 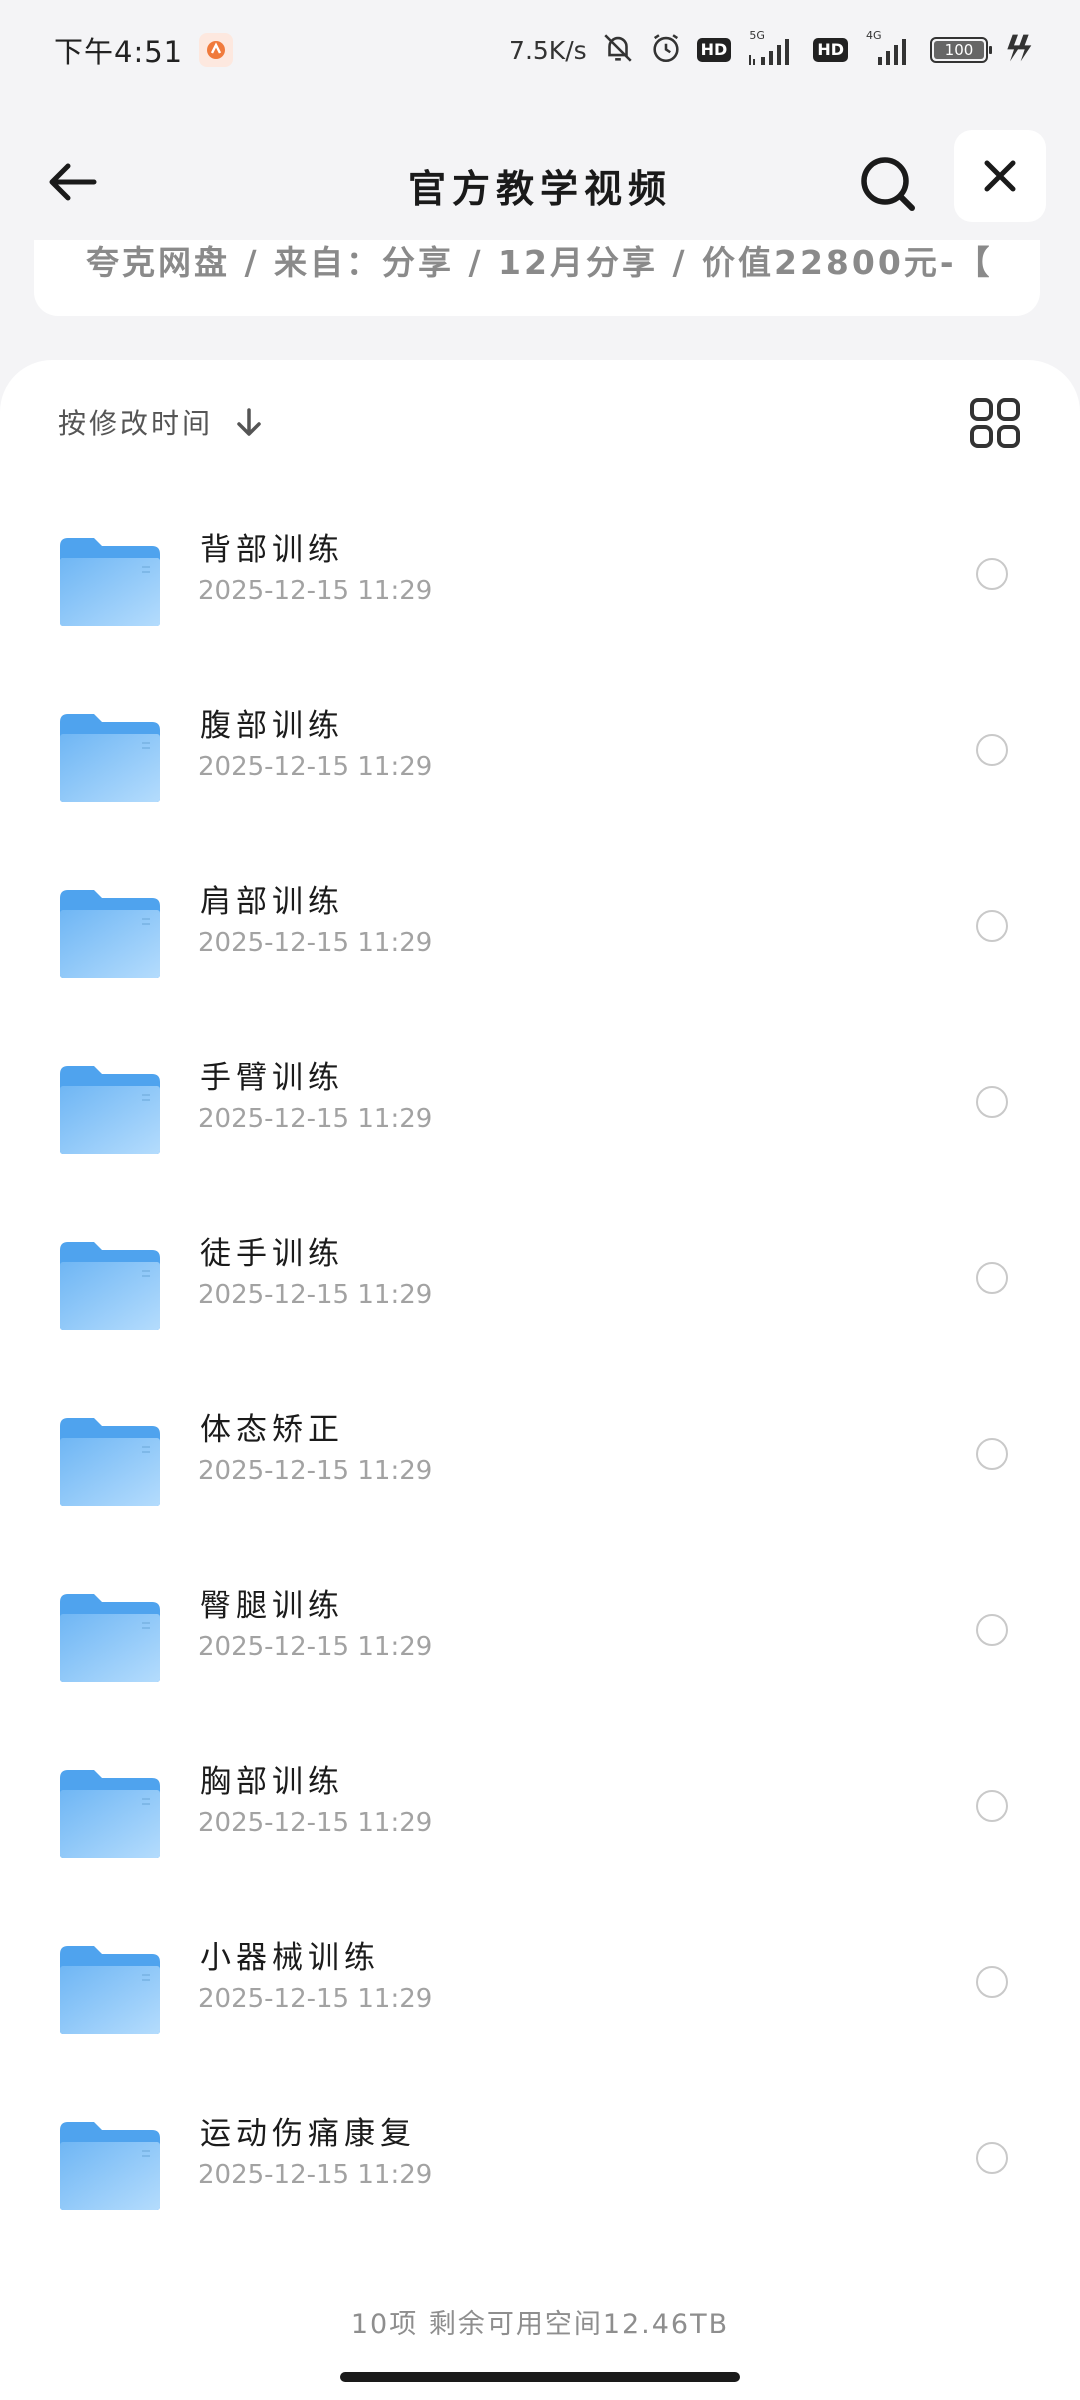 What do you see at coordinates (272, 902) in the screenshot?
I see `item-name: 肩部训练` at bounding box center [272, 902].